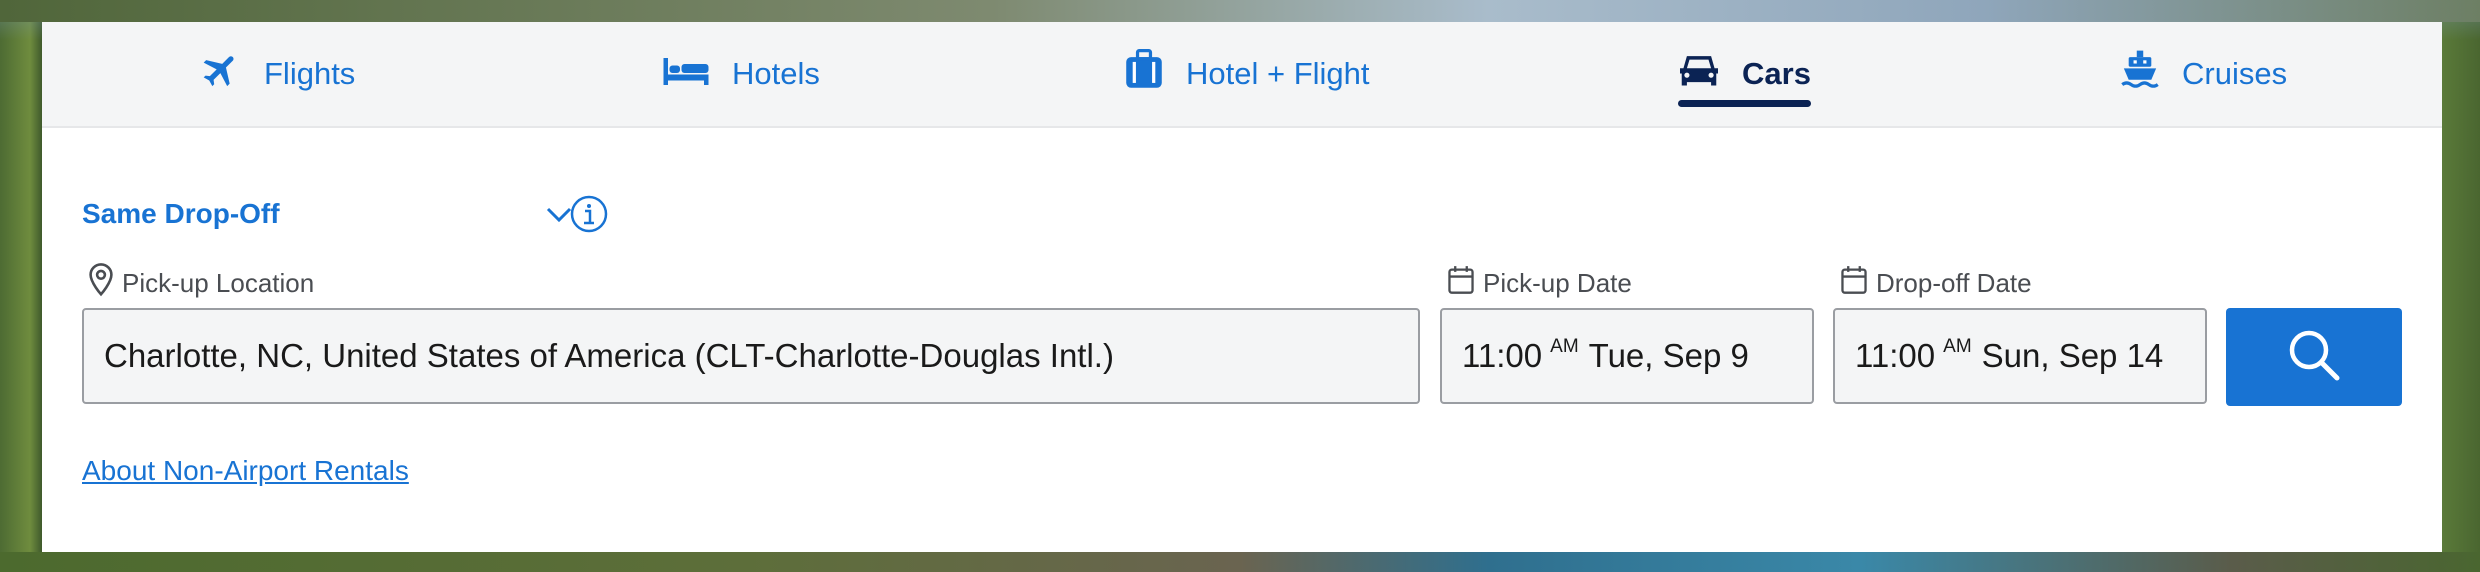 This screenshot has width=2480, height=572. What do you see at coordinates (1278, 73) in the screenshot?
I see `tab-label-hotel-flight: Hotel + Flight` at bounding box center [1278, 73].